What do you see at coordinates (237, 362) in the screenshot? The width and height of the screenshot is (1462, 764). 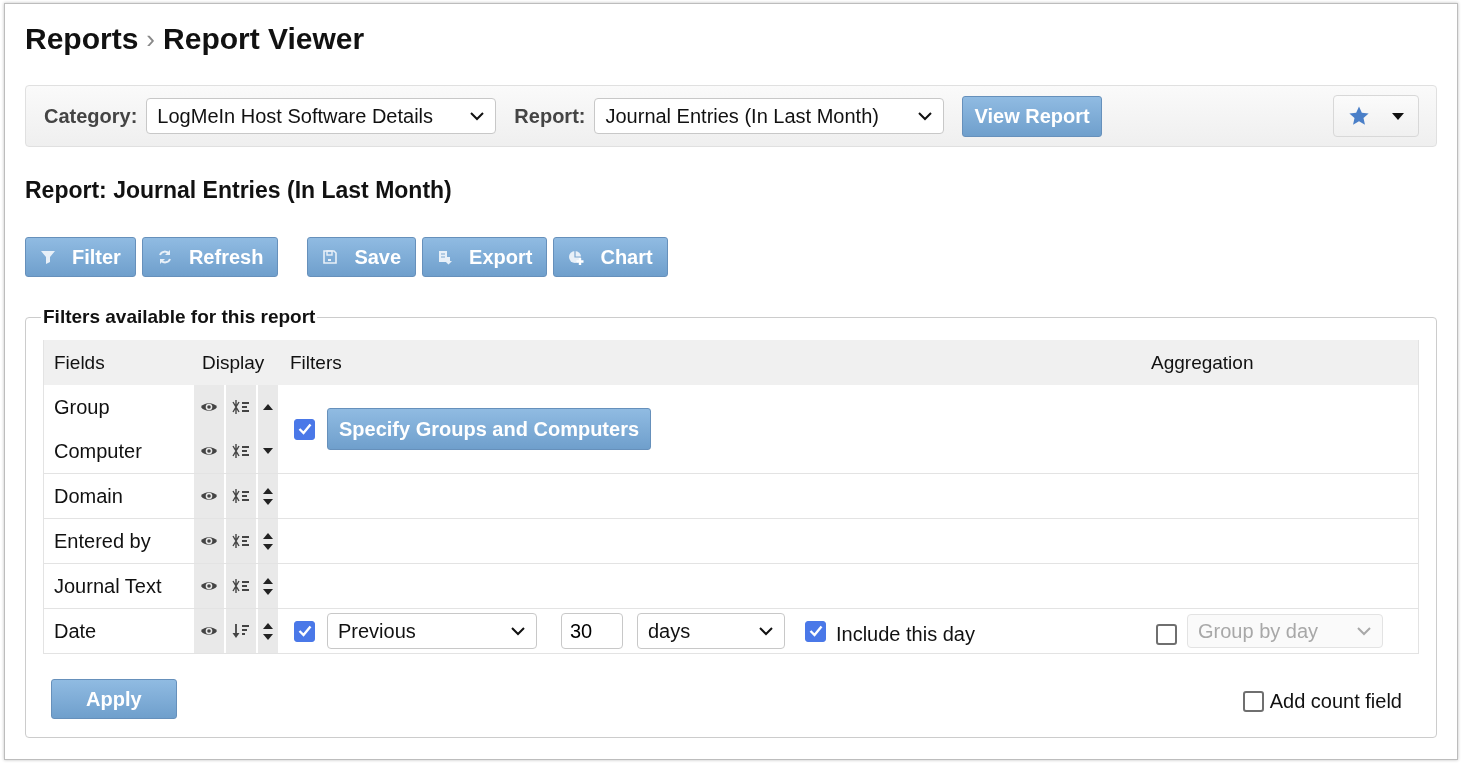 I see `column-header: Display` at bounding box center [237, 362].